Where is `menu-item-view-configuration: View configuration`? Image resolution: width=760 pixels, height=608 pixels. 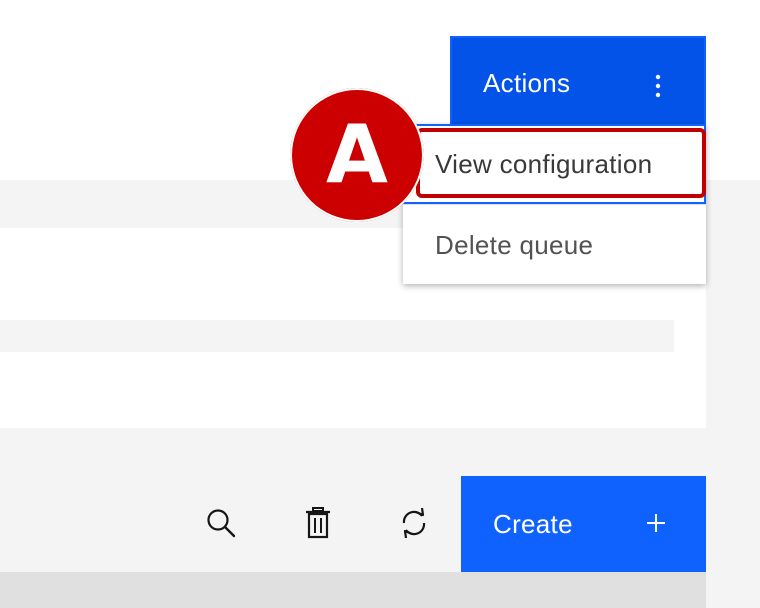
menu-item-view-configuration: View configuration is located at coordinates (554, 164).